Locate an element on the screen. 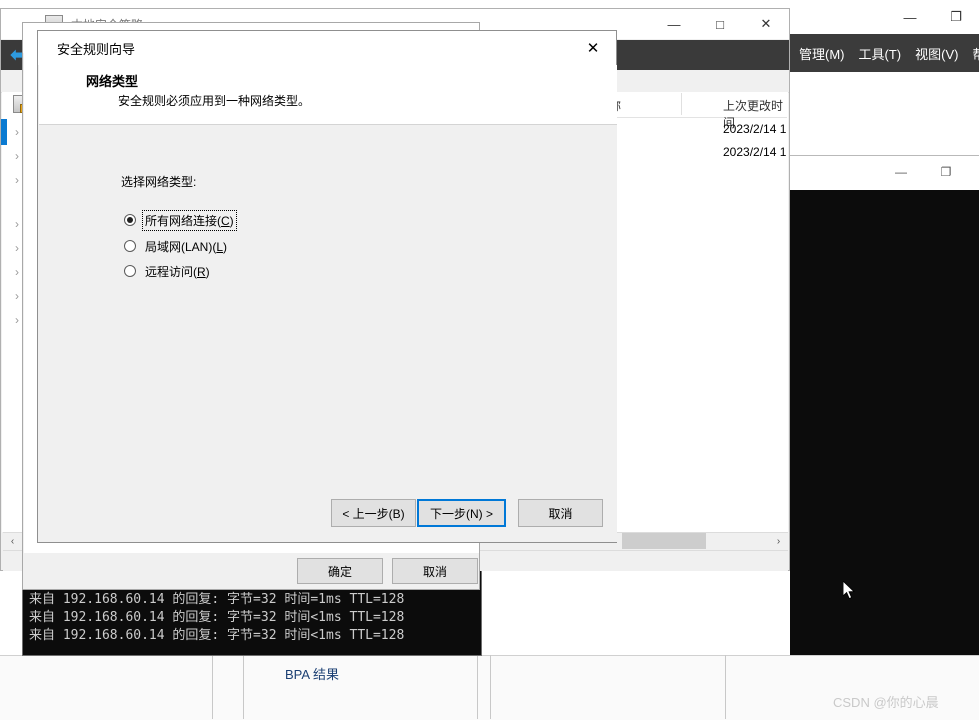 The height and width of the screenshot is (720, 979). server-manager-minimize-button: — is located at coordinates (910, 17).